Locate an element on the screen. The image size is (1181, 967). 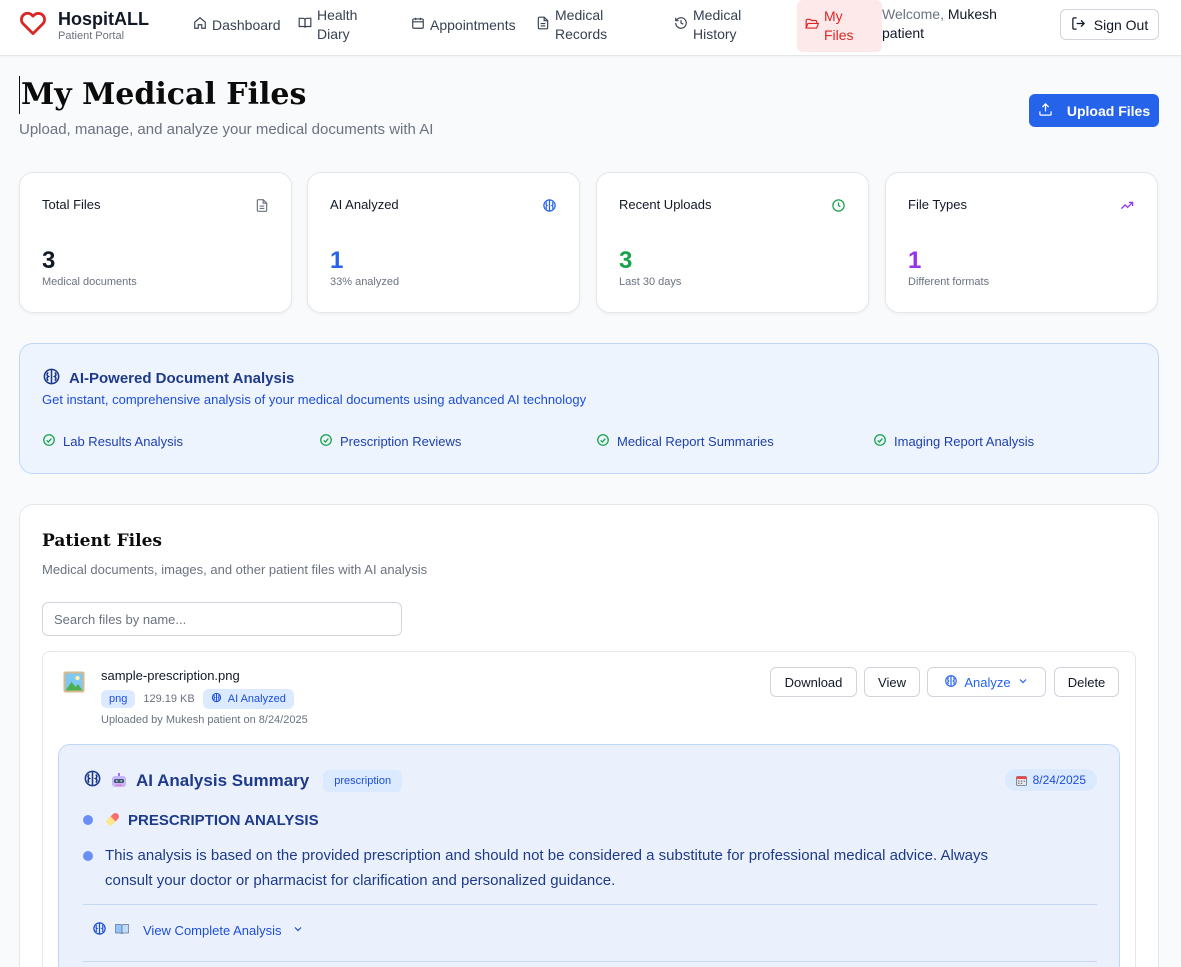
view-button: View is located at coordinates (892, 682).